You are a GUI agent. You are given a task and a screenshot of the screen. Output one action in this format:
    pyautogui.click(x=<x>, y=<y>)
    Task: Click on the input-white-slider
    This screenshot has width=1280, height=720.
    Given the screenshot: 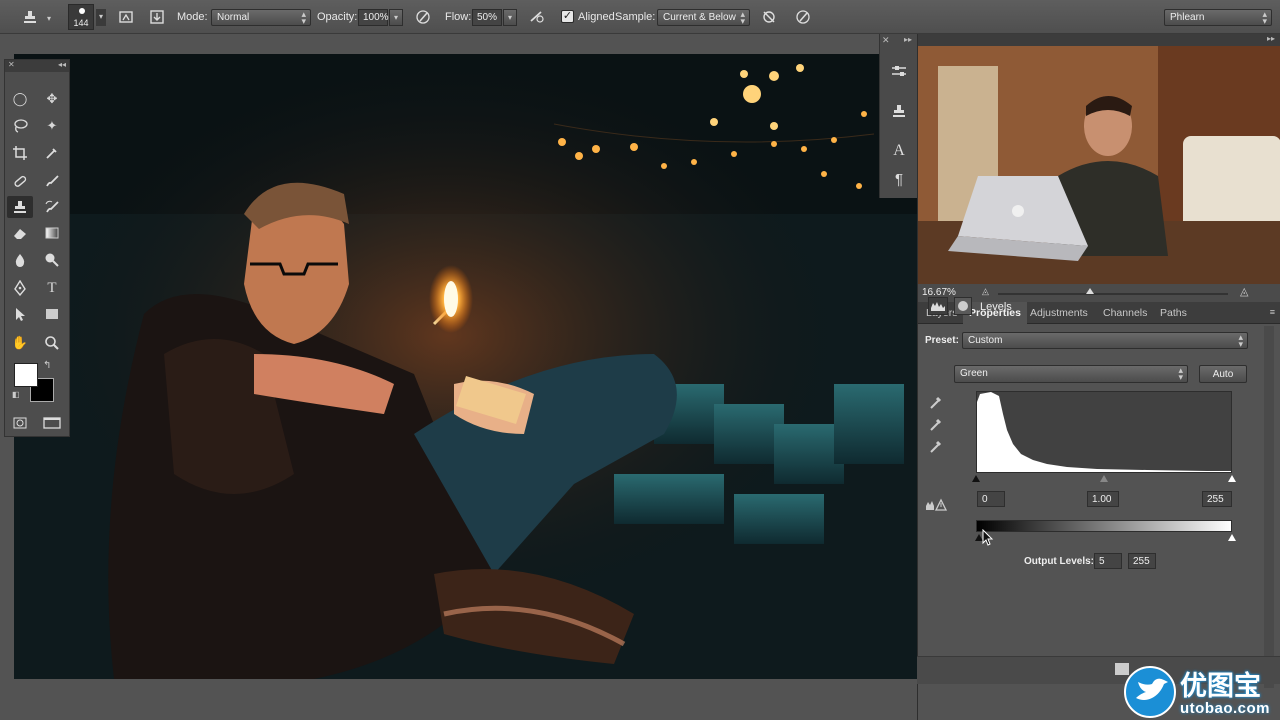 What is the action you would take?
    pyautogui.click(x=1232, y=478)
    